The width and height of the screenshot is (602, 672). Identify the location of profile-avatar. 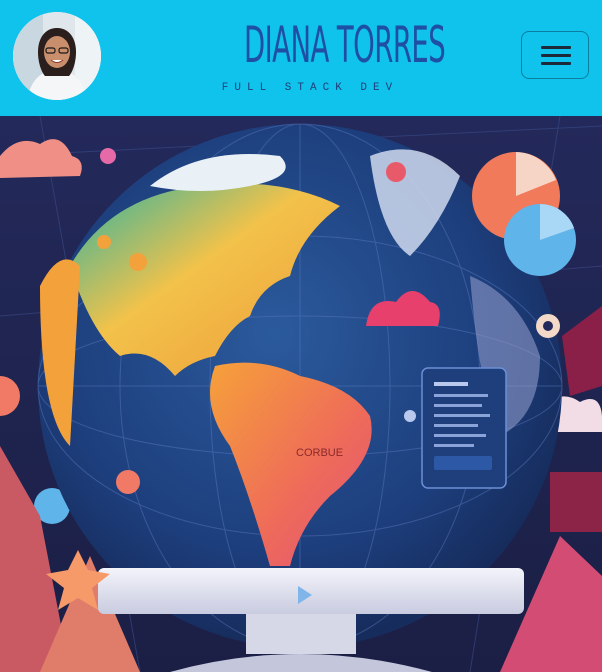
(57, 56).